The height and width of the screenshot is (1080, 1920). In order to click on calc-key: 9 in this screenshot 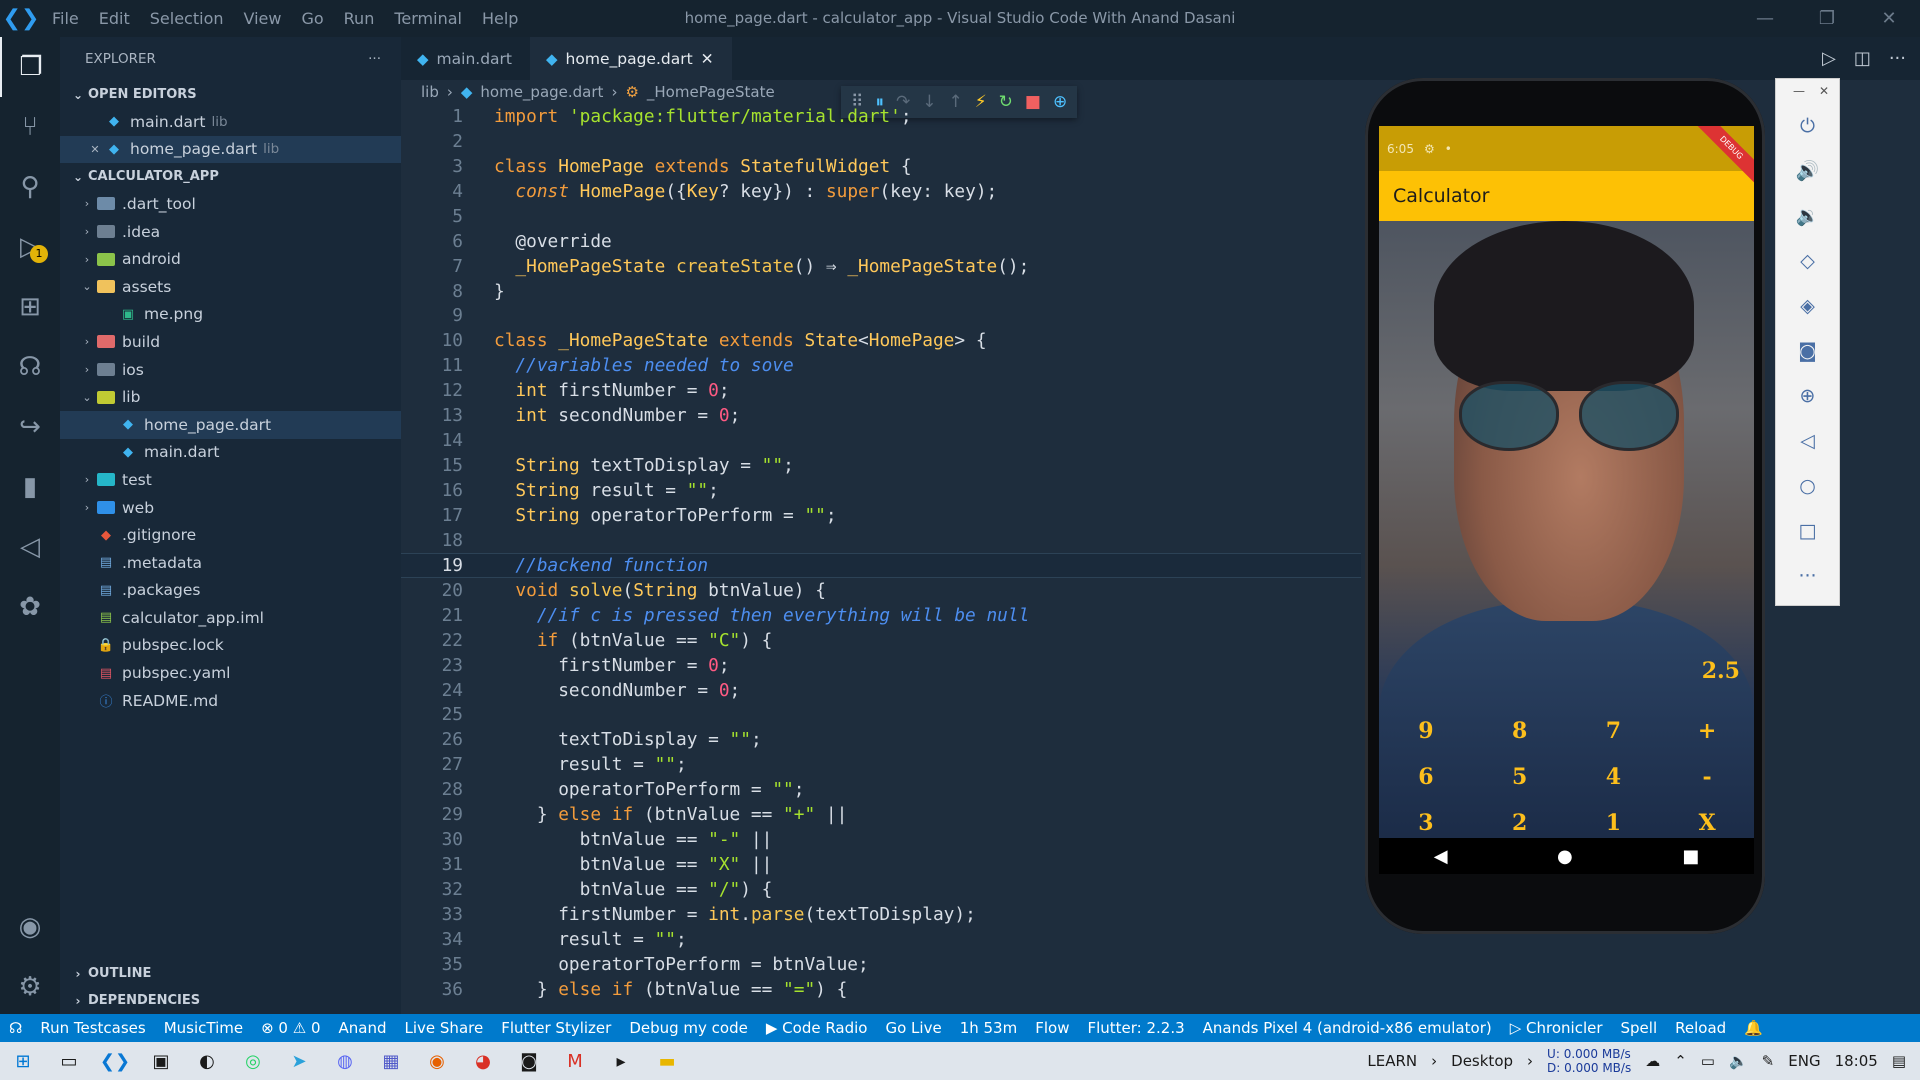, I will do `click(1426, 731)`.